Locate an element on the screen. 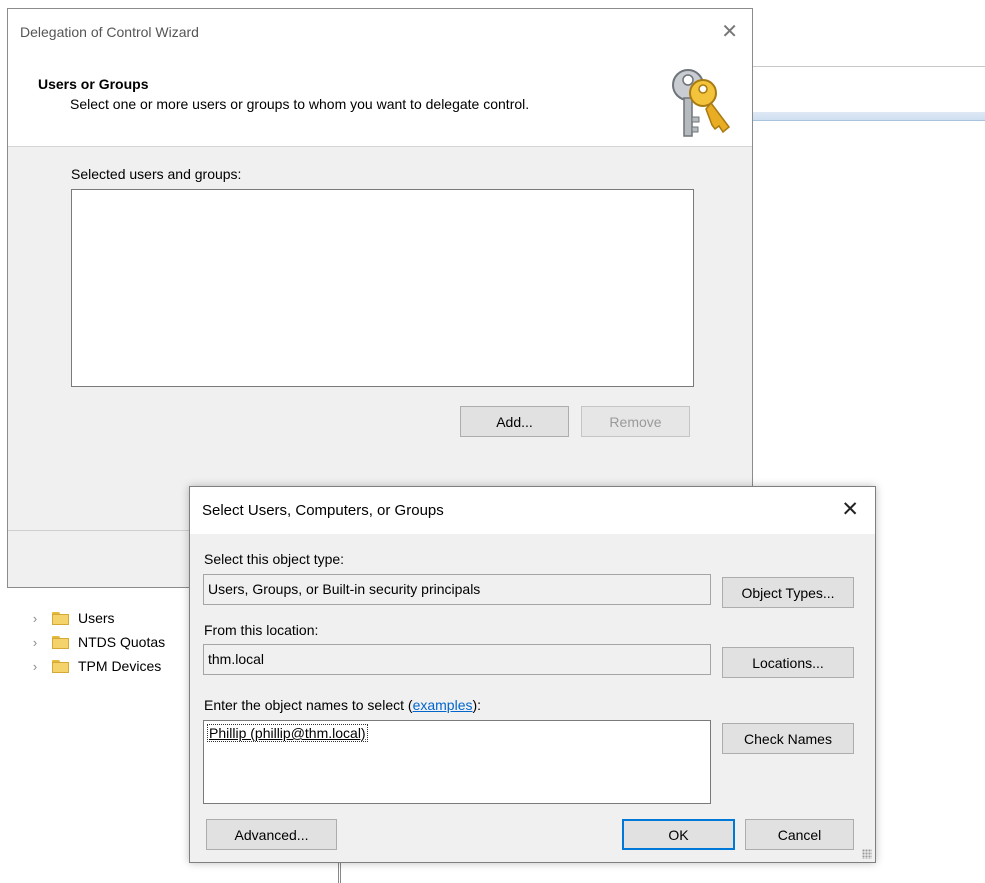 The width and height of the screenshot is (985, 883). tree-item-tpm-devices: › TPM Devices is located at coordinates (113, 666).